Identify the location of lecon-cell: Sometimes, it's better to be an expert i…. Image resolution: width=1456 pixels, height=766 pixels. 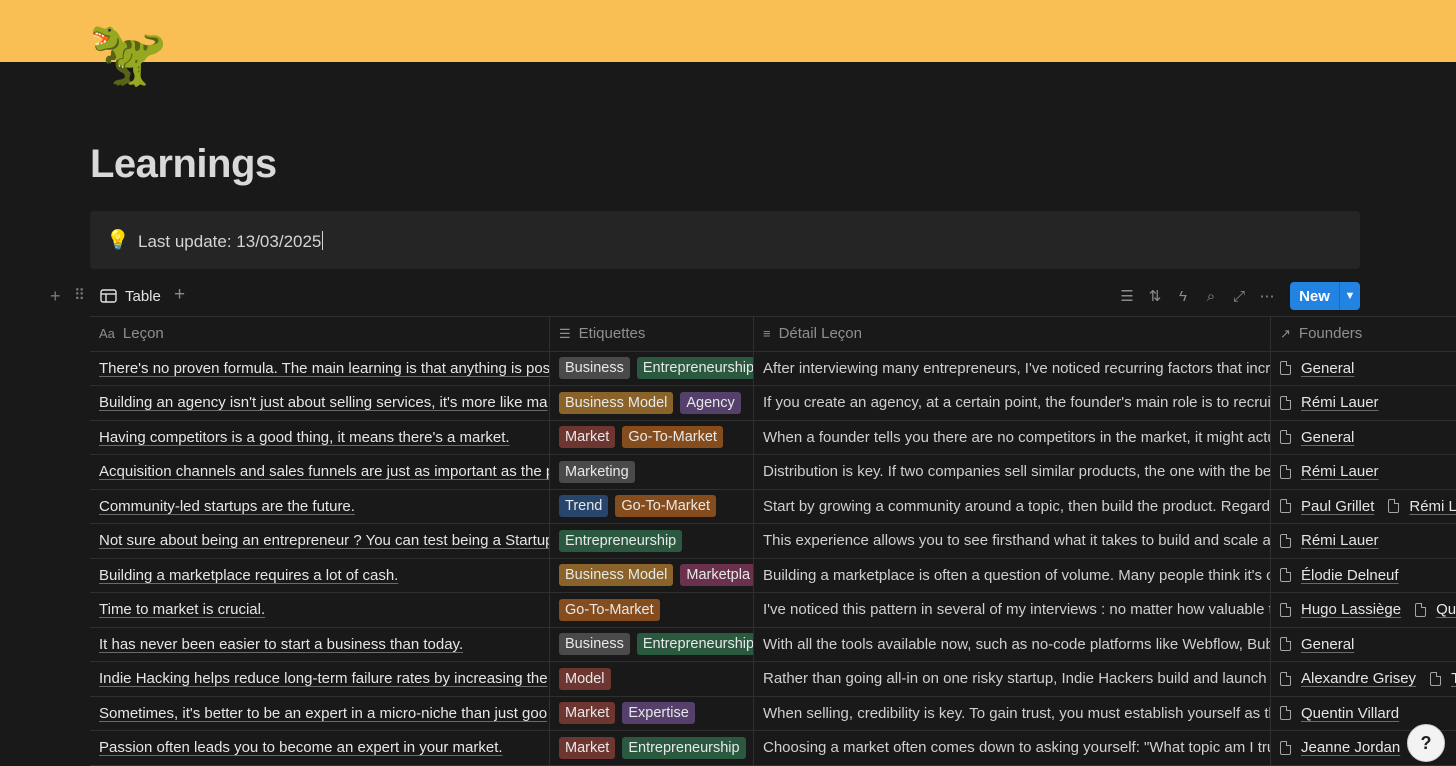
(320, 713).